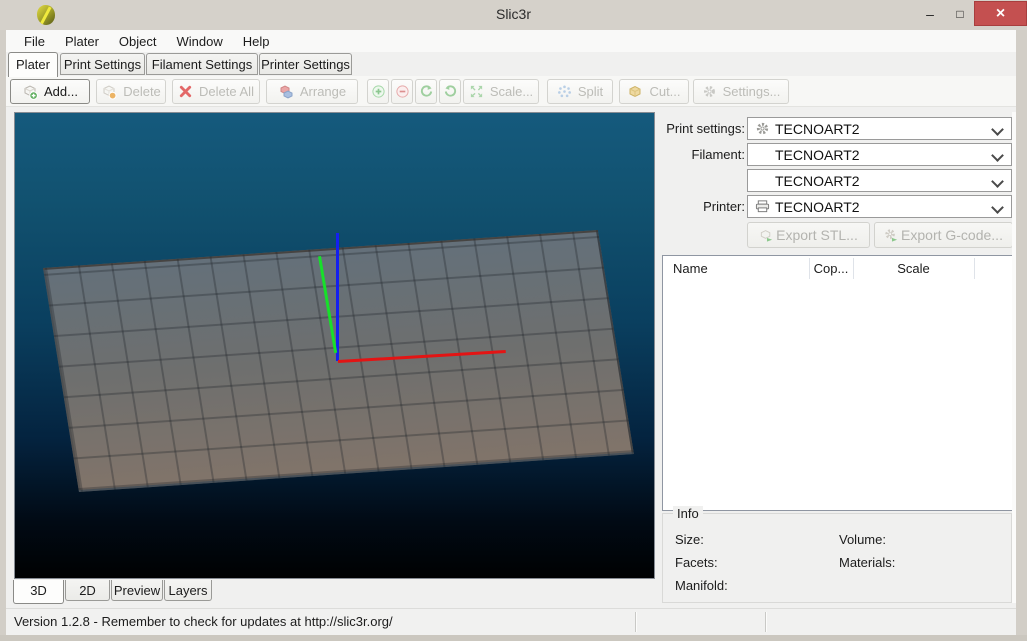  Describe the element at coordinates (879, 206) in the screenshot. I see `printer-combo: TECNOART2` at that location.